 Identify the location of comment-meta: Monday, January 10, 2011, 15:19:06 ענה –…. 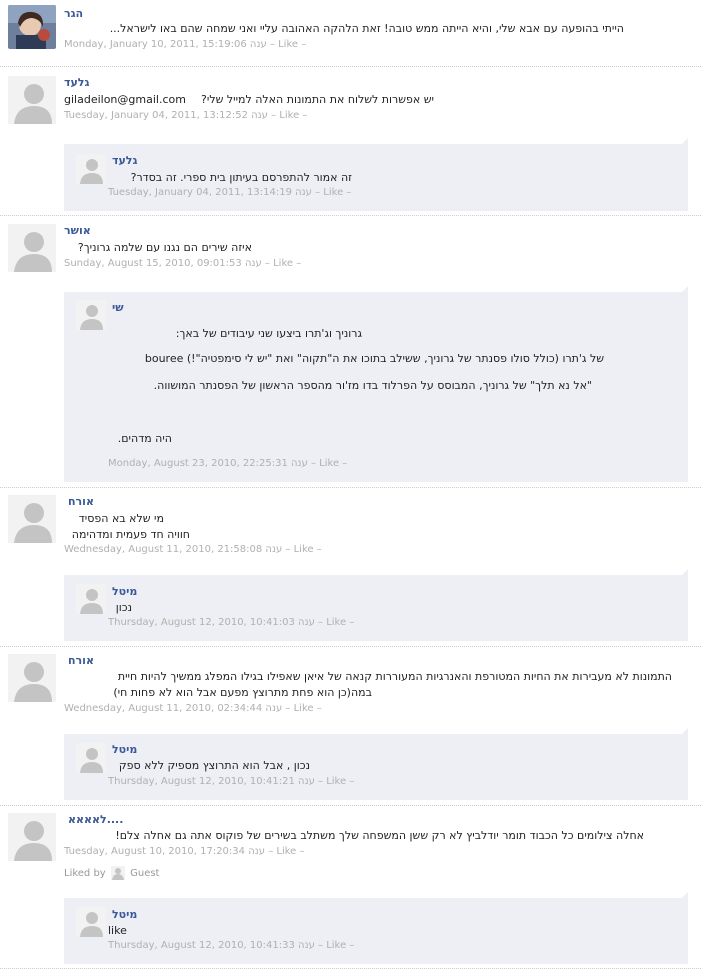
(185, 44).